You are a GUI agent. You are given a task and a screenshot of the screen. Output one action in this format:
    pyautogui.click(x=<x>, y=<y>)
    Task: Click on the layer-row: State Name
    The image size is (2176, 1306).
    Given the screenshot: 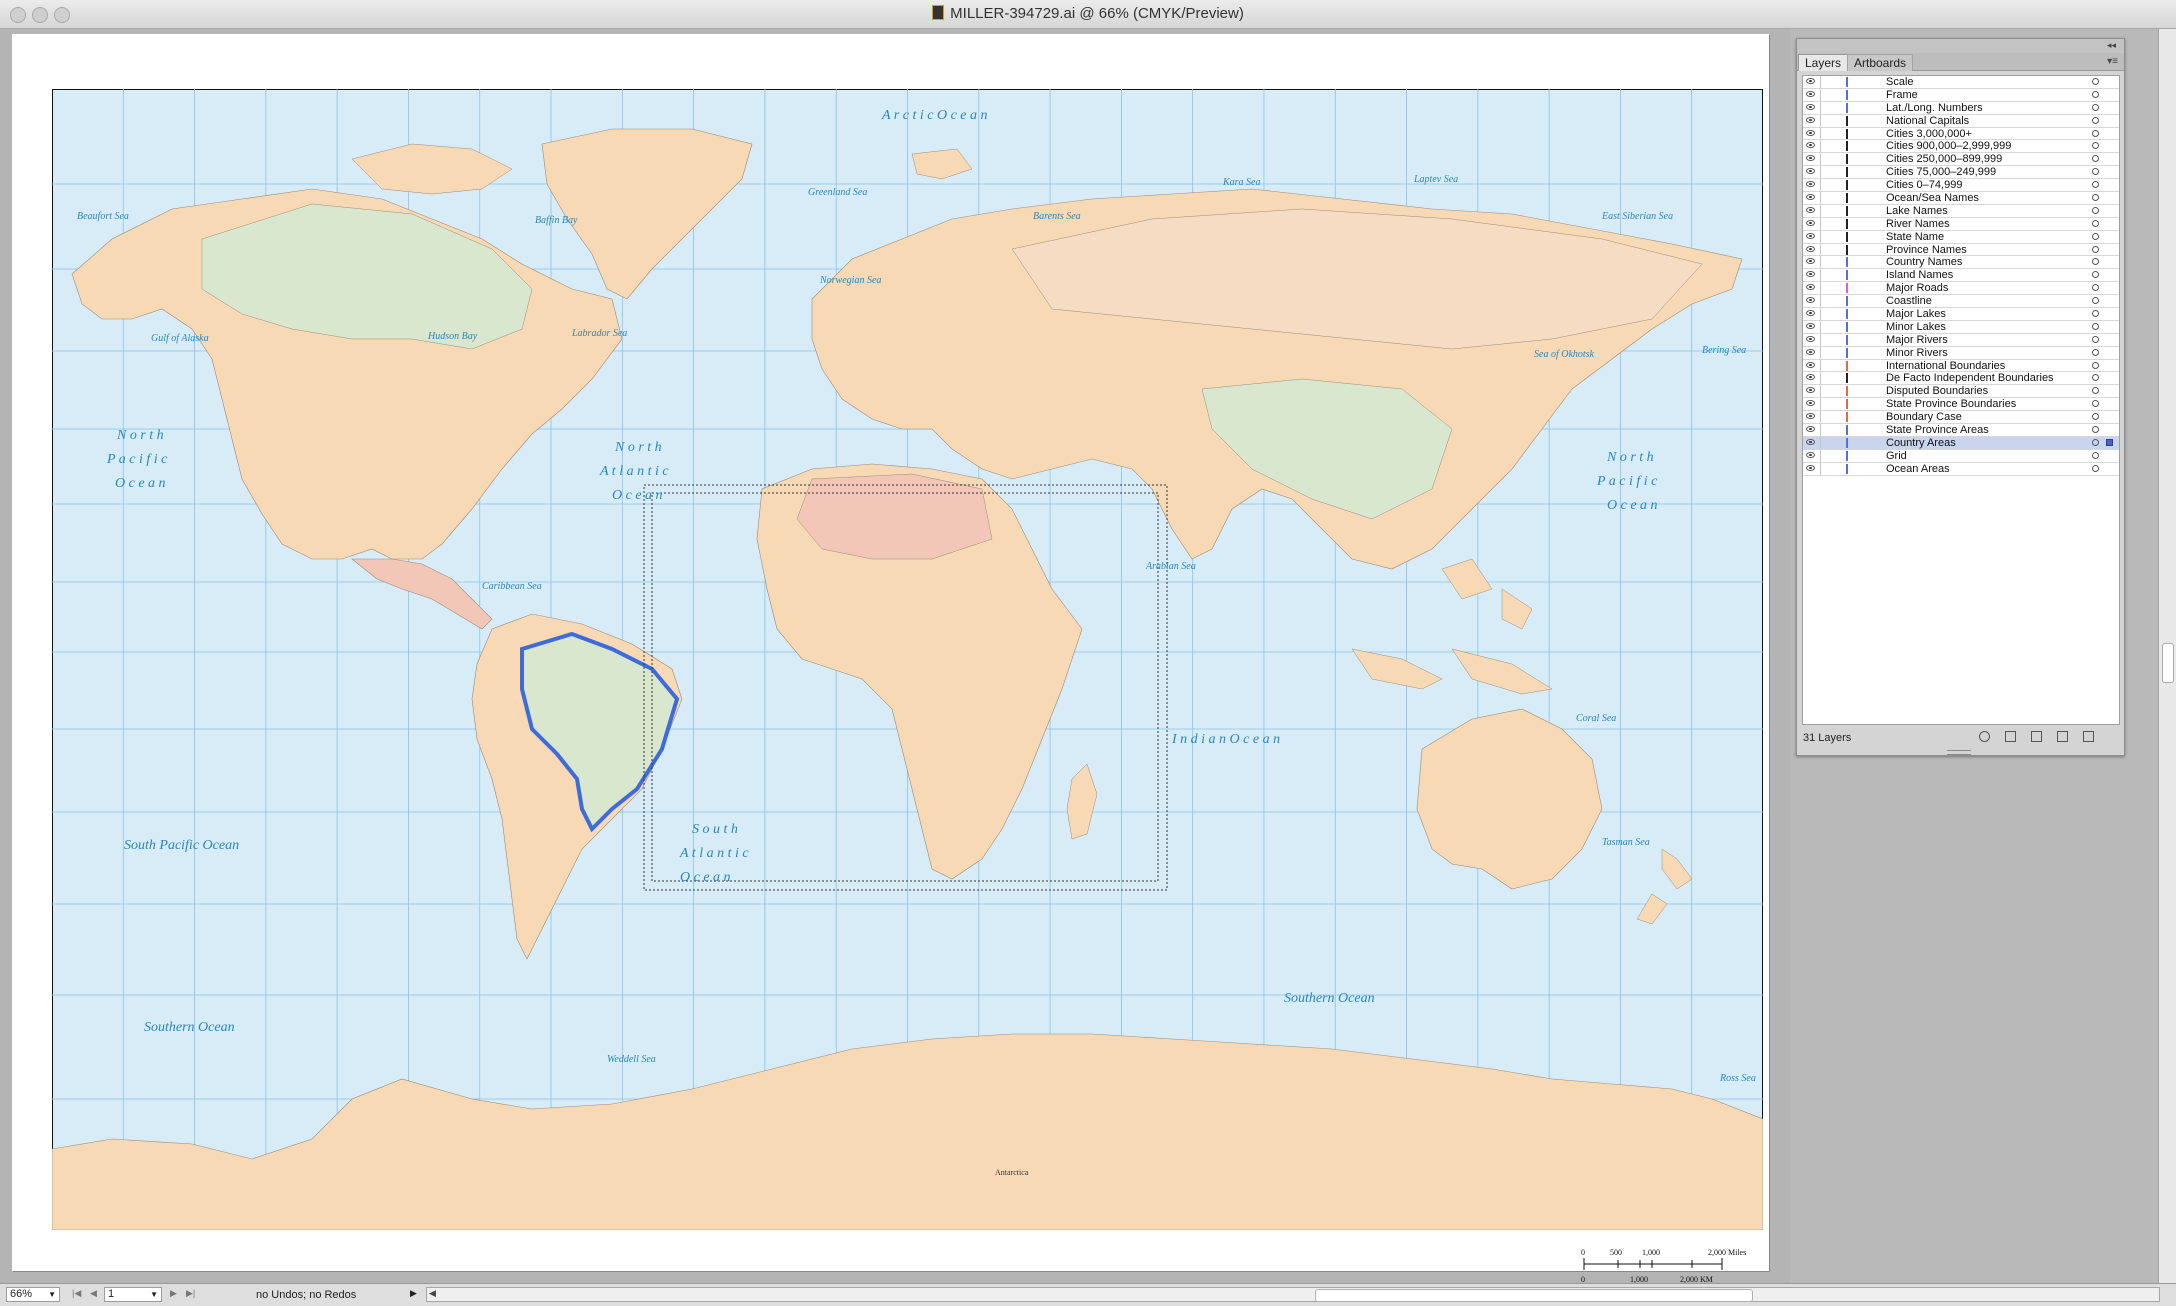 What is the action you would take?
    pyautogui.click(x=1961, y=237)
    